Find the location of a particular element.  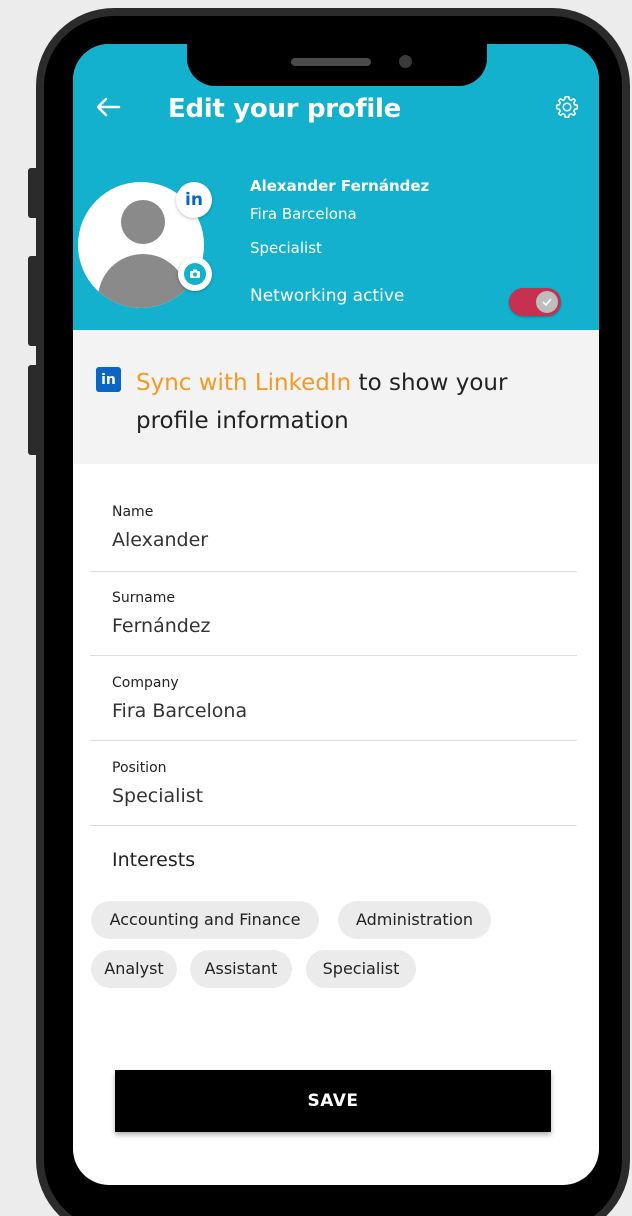

position-field: Position Specialist is located at coordinates (333, 783).